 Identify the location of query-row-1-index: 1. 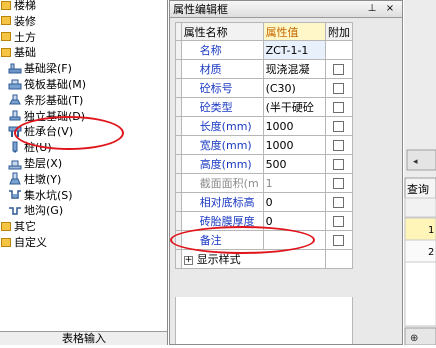
(431, 230).